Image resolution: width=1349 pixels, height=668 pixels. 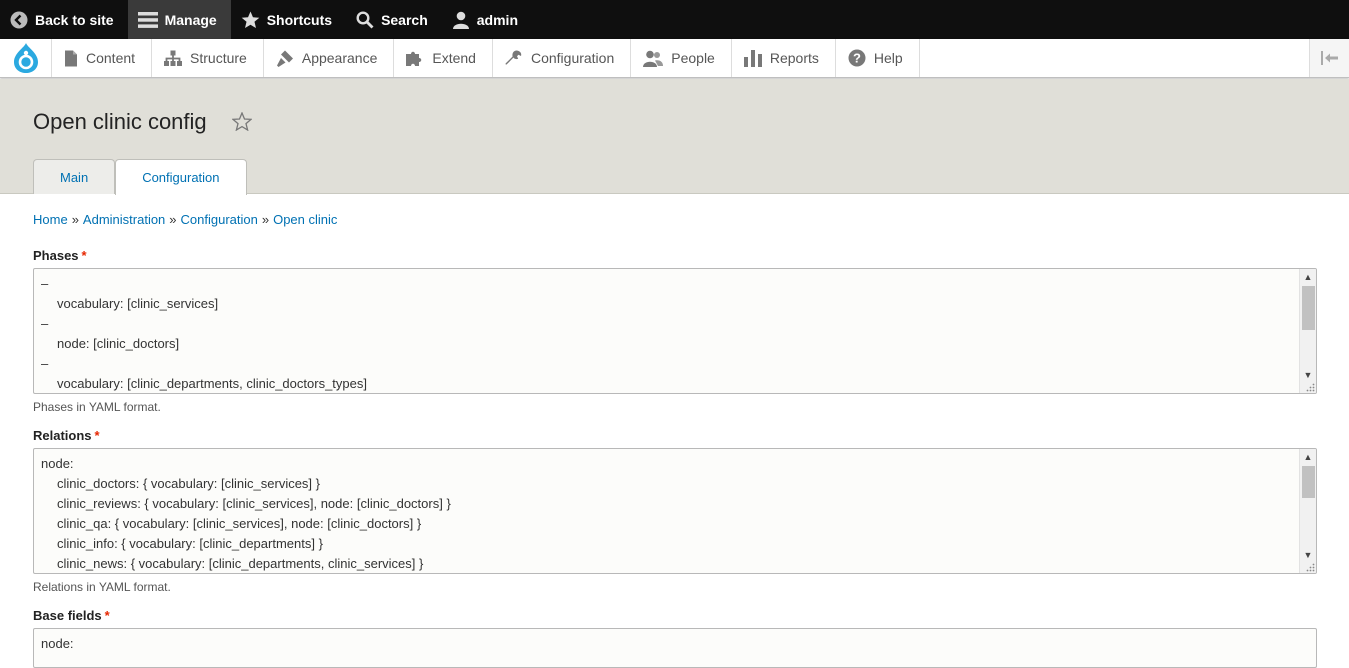 What do you see at coordinates (118, 343) in the screenshot?
I see `phases-line: node: [clinic_doctors]` at bounding box center [118, 343].